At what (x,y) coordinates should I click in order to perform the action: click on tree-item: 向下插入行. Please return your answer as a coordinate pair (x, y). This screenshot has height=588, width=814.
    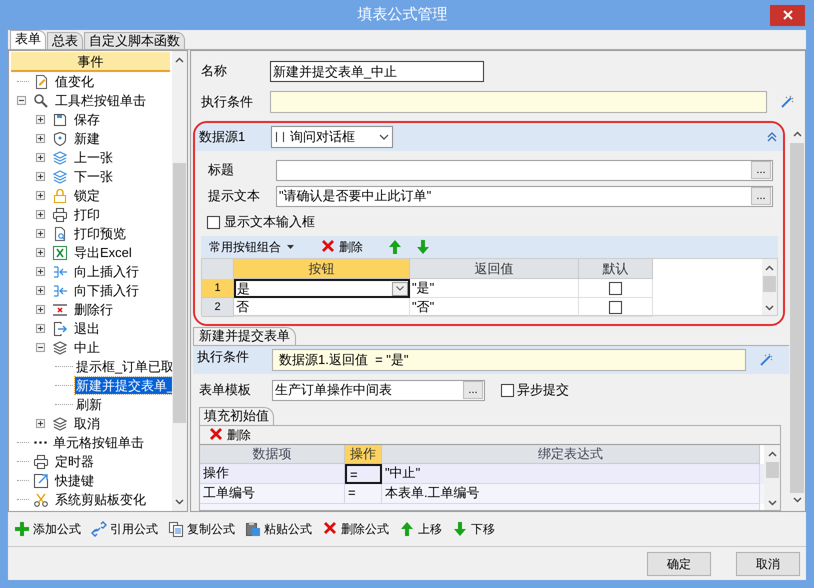
    Looking at the image, I should click on (106, 290).